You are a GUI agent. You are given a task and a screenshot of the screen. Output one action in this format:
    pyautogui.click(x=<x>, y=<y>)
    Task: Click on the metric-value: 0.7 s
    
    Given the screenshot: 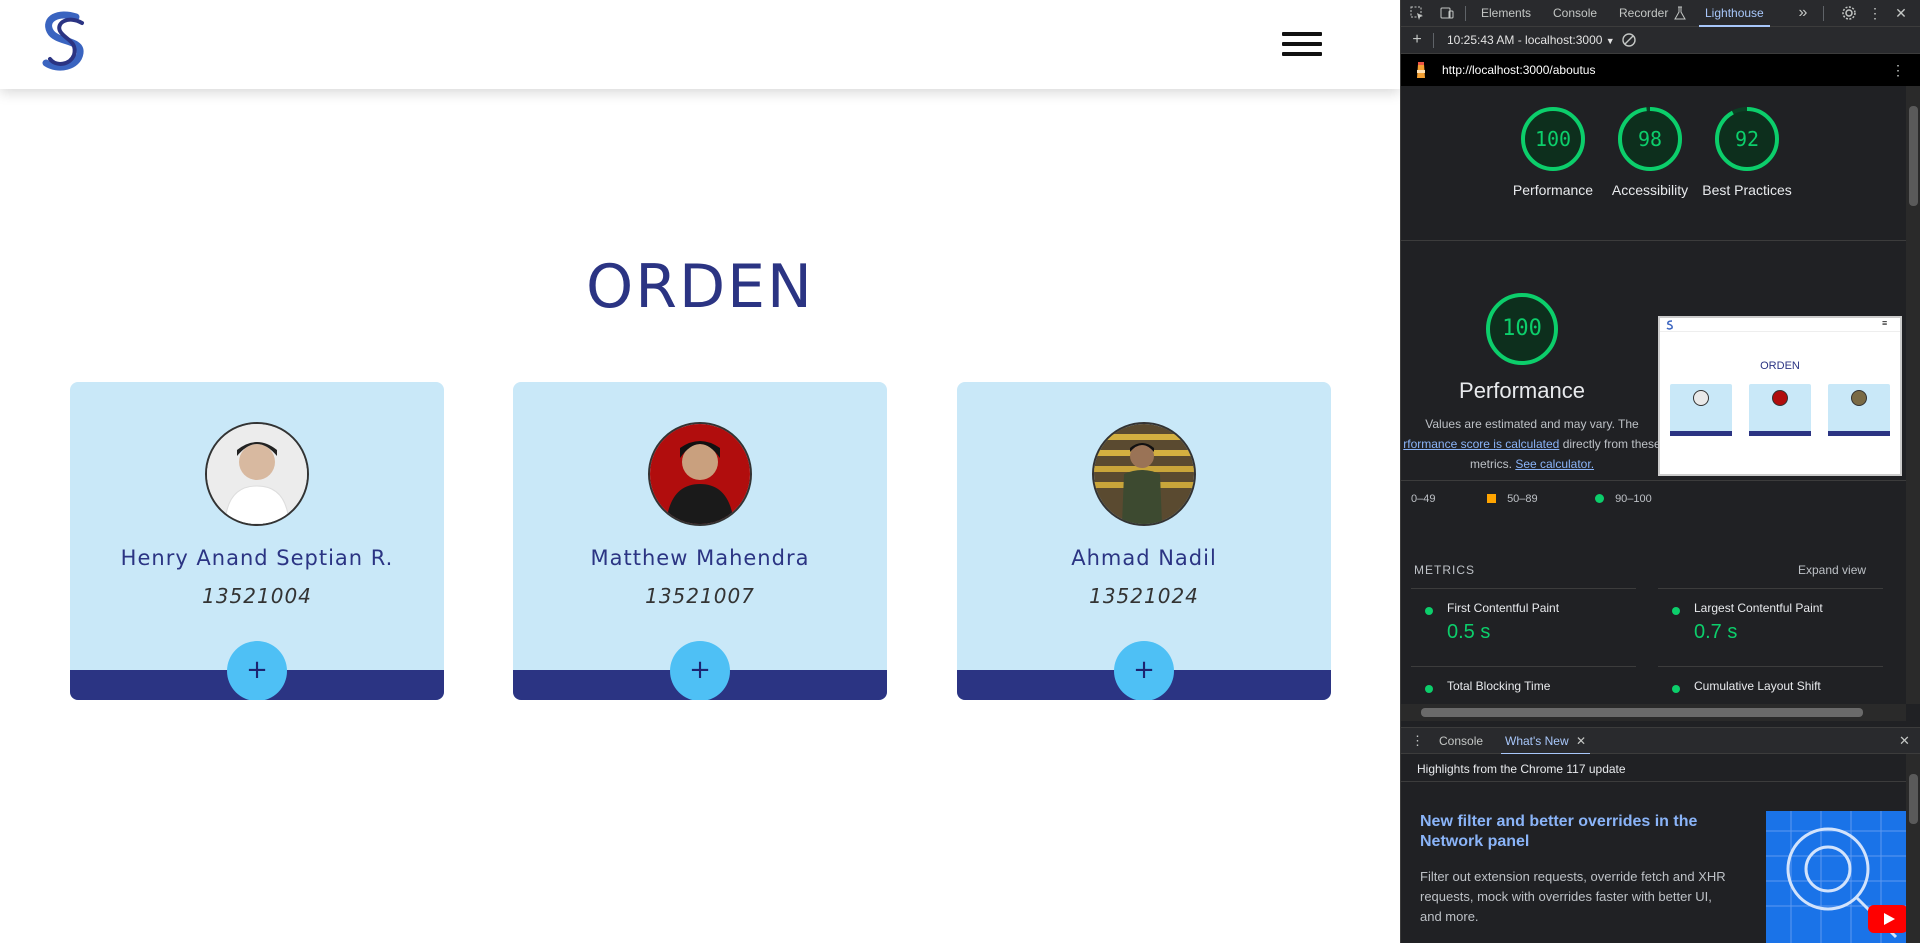 What is the action you would take?
    pyautogui.click(x=1716, y=632)
    